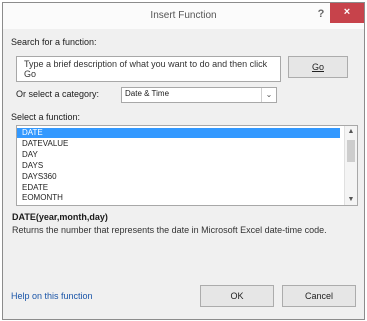  Describe the element at coordinates (350, 165) in the screenshot. I see `function-list-scrollbar: ▲ ▼` at that location.